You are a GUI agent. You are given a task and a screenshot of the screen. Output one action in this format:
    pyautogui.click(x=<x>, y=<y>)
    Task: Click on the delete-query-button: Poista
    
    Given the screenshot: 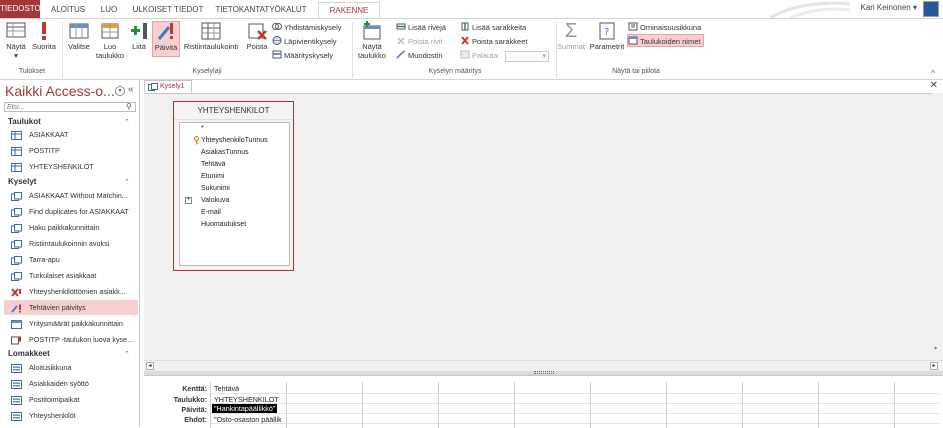 What is the action you would take?
    pyautogui.click(x=257, y=36)
    